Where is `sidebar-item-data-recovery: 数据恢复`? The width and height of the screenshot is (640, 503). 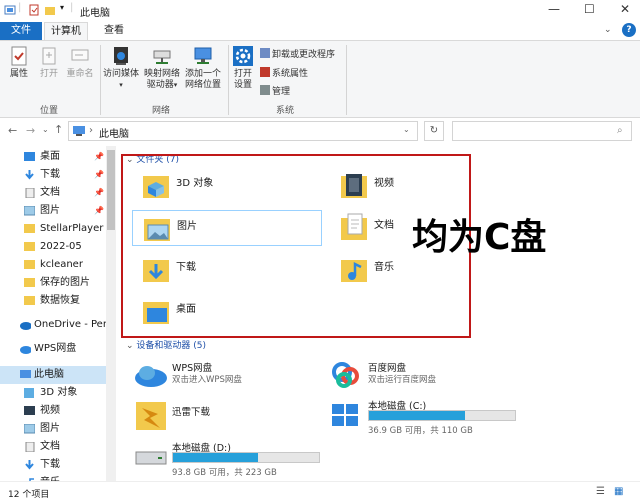
sidebar-item-data-recovery: 数据恢复 is located at coordinates (53, 301).